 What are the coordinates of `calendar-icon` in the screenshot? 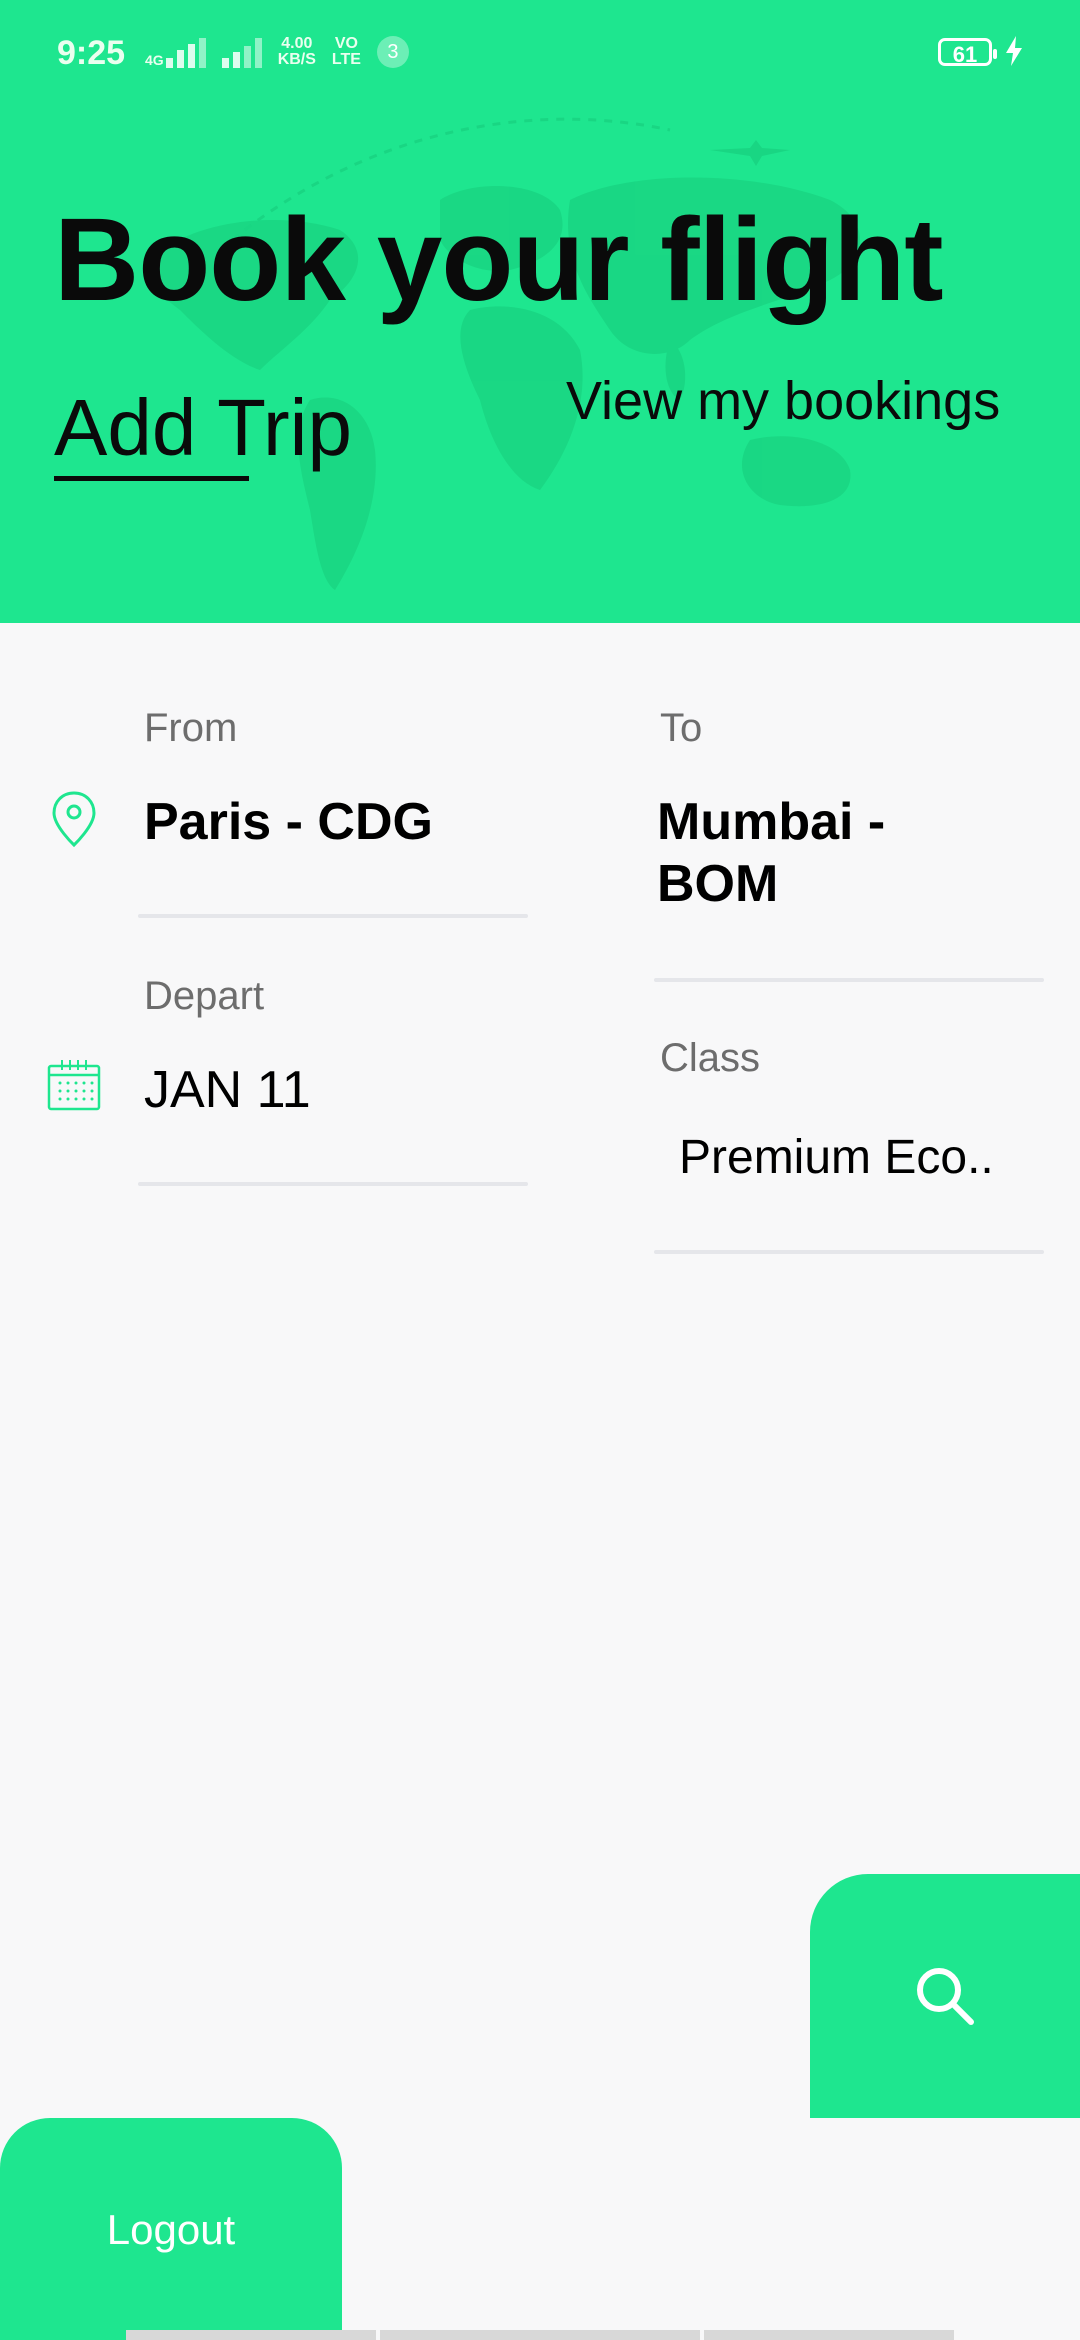 It's located at (74, 1085).